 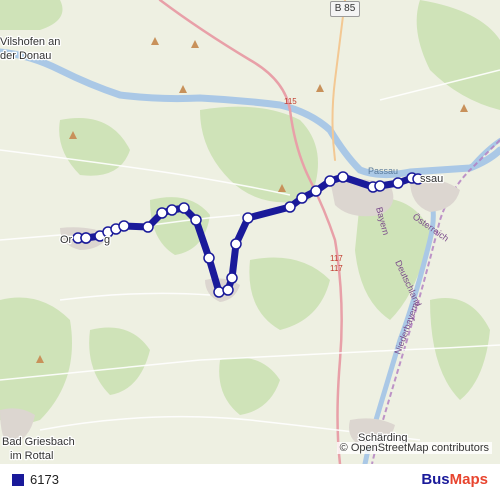 What do you see at coordinates (25, 56) in the screenshot?
I see `place-label-vilshofen-2: der Donau` at bounding box center [25, 56].